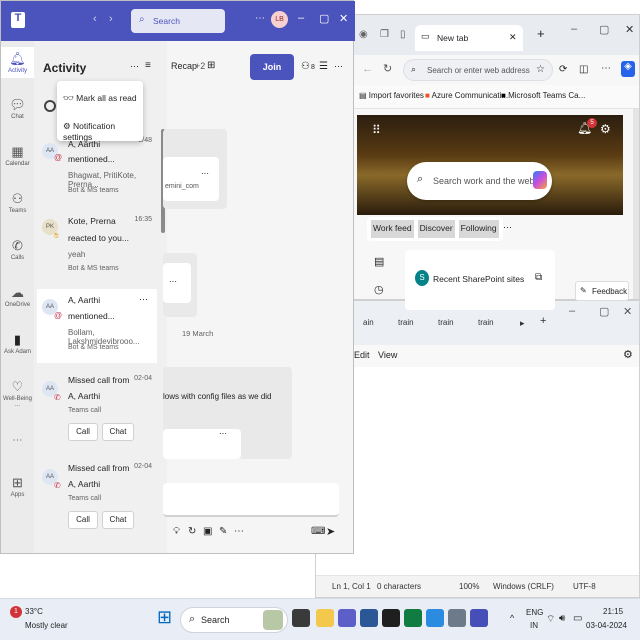 The width and height of the screenshot is (640, 640). I want to click on join-button: Join, so click(272, 67).